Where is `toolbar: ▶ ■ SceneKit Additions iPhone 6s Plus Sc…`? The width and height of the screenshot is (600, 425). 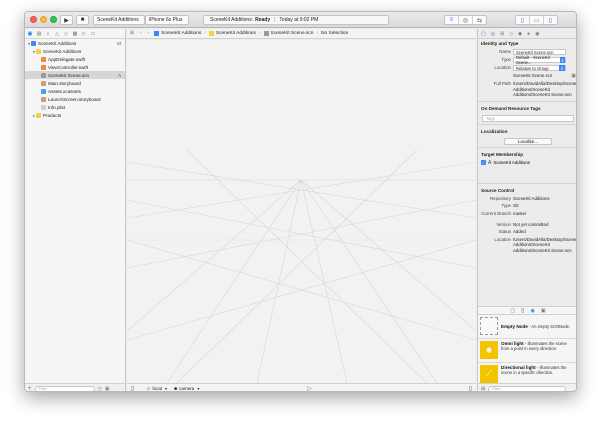 toolbar: ▶ ■ SceneKit Additions iPhone 6s Plus Sc… is located at coordinates (300, 20).